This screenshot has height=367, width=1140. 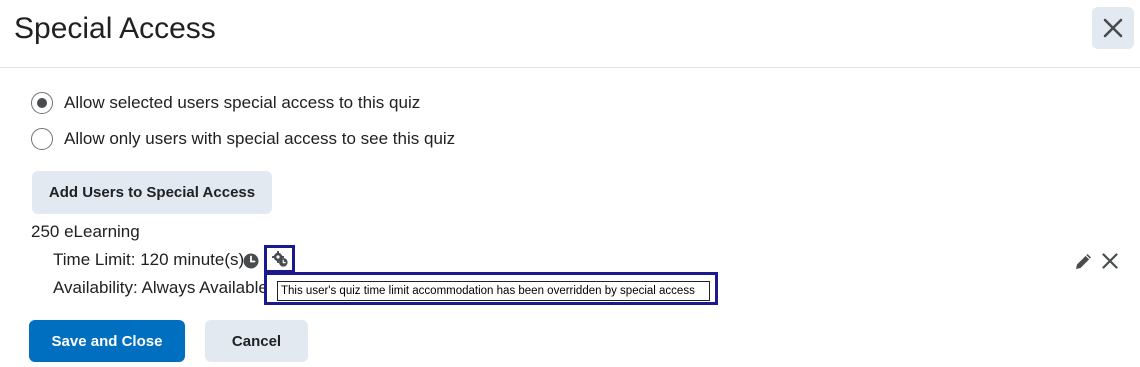 I want to click on availability-text: Availability: Always Available, so click(x=160, y=287).